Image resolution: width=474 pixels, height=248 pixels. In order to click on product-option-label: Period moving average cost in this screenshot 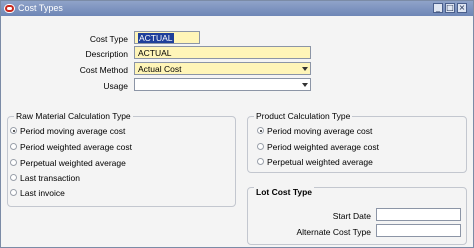, I will do `click(320, 131)`.